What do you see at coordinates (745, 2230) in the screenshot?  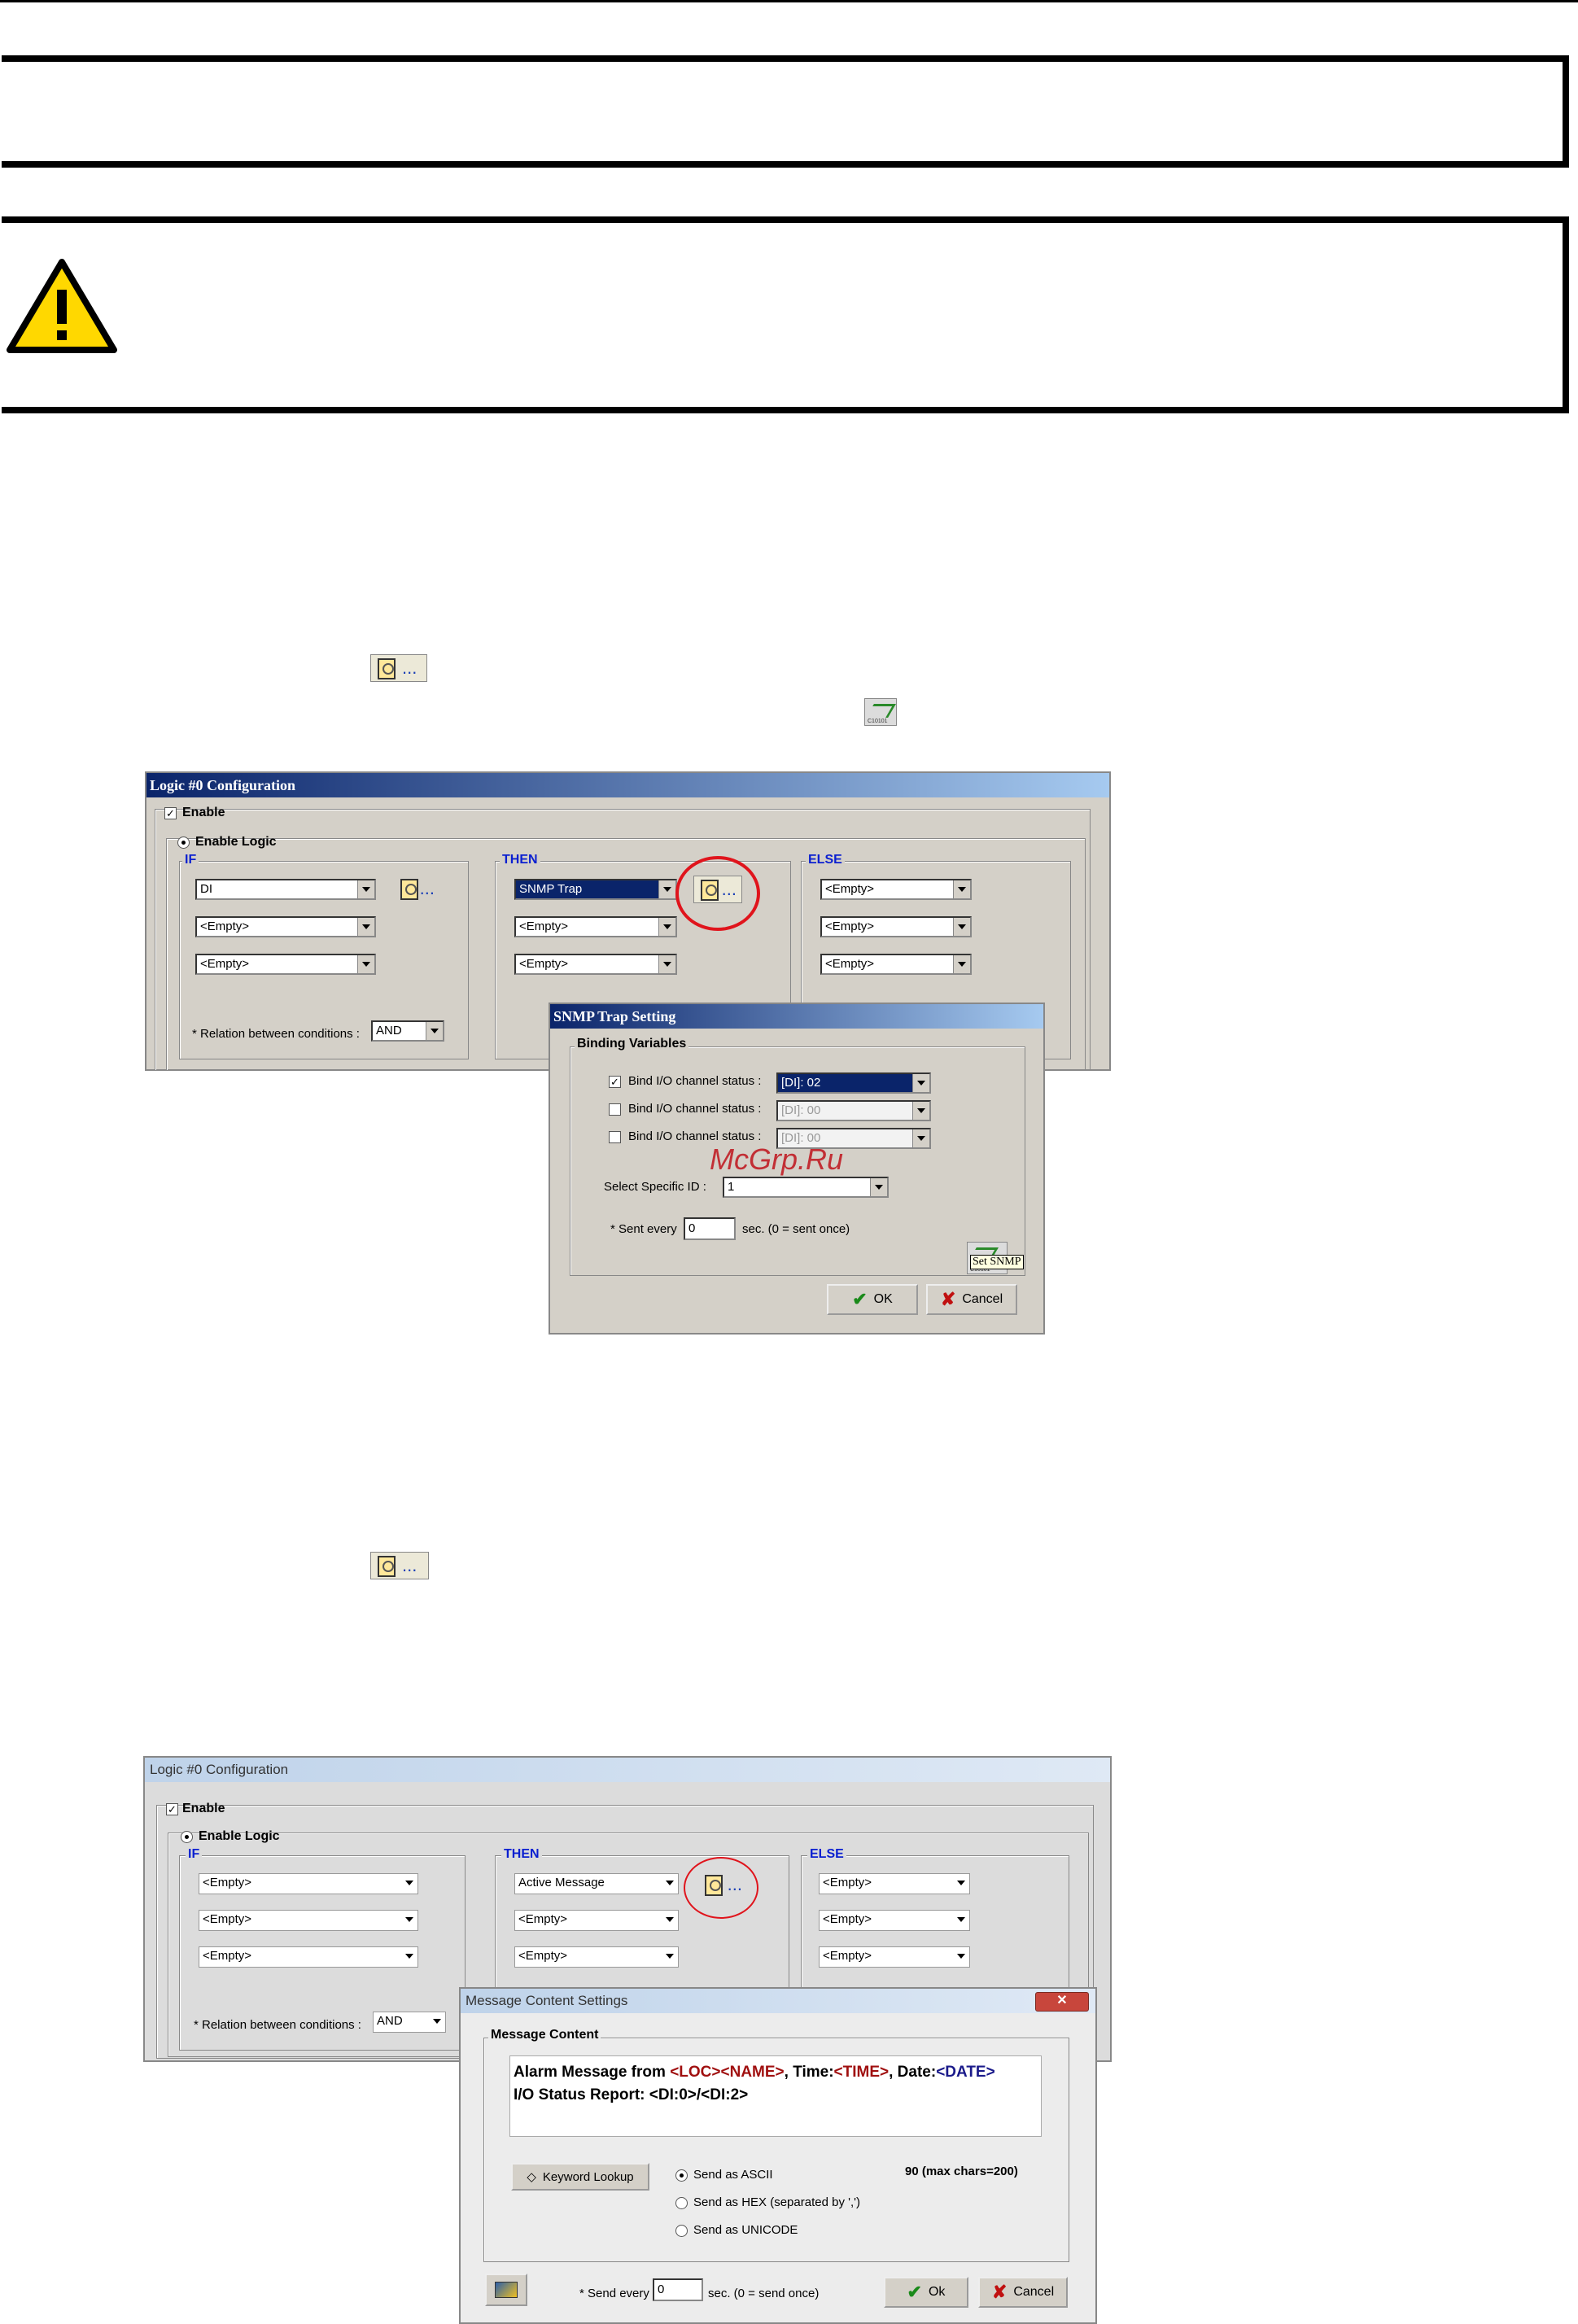 I see `send-unicode-label: Send as UNICODE` at bounding box center [745, 2230].